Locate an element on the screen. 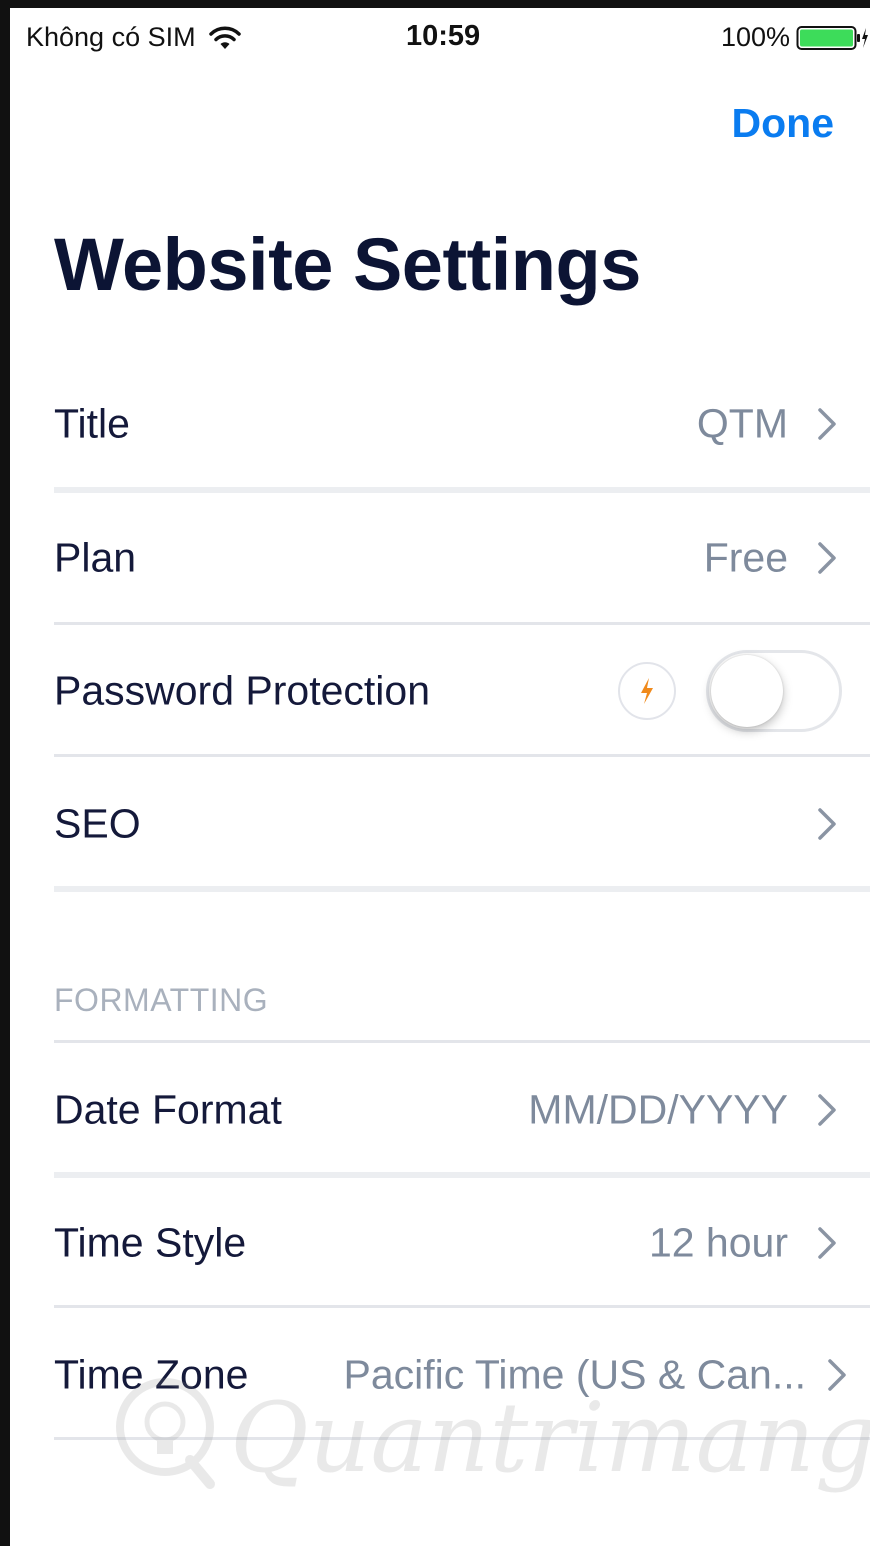 This screenshot has height=1546, width=870. window-frame-top is located at coordinates (435, 4).